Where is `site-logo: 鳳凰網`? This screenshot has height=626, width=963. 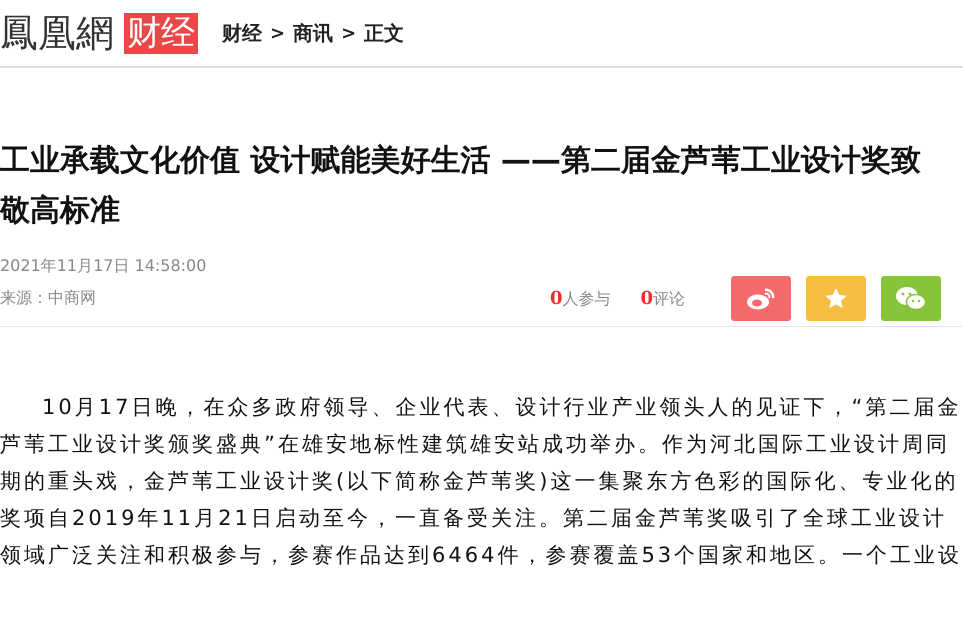 site-logo: 鳳凰網 is located at coordinates (57, 33).